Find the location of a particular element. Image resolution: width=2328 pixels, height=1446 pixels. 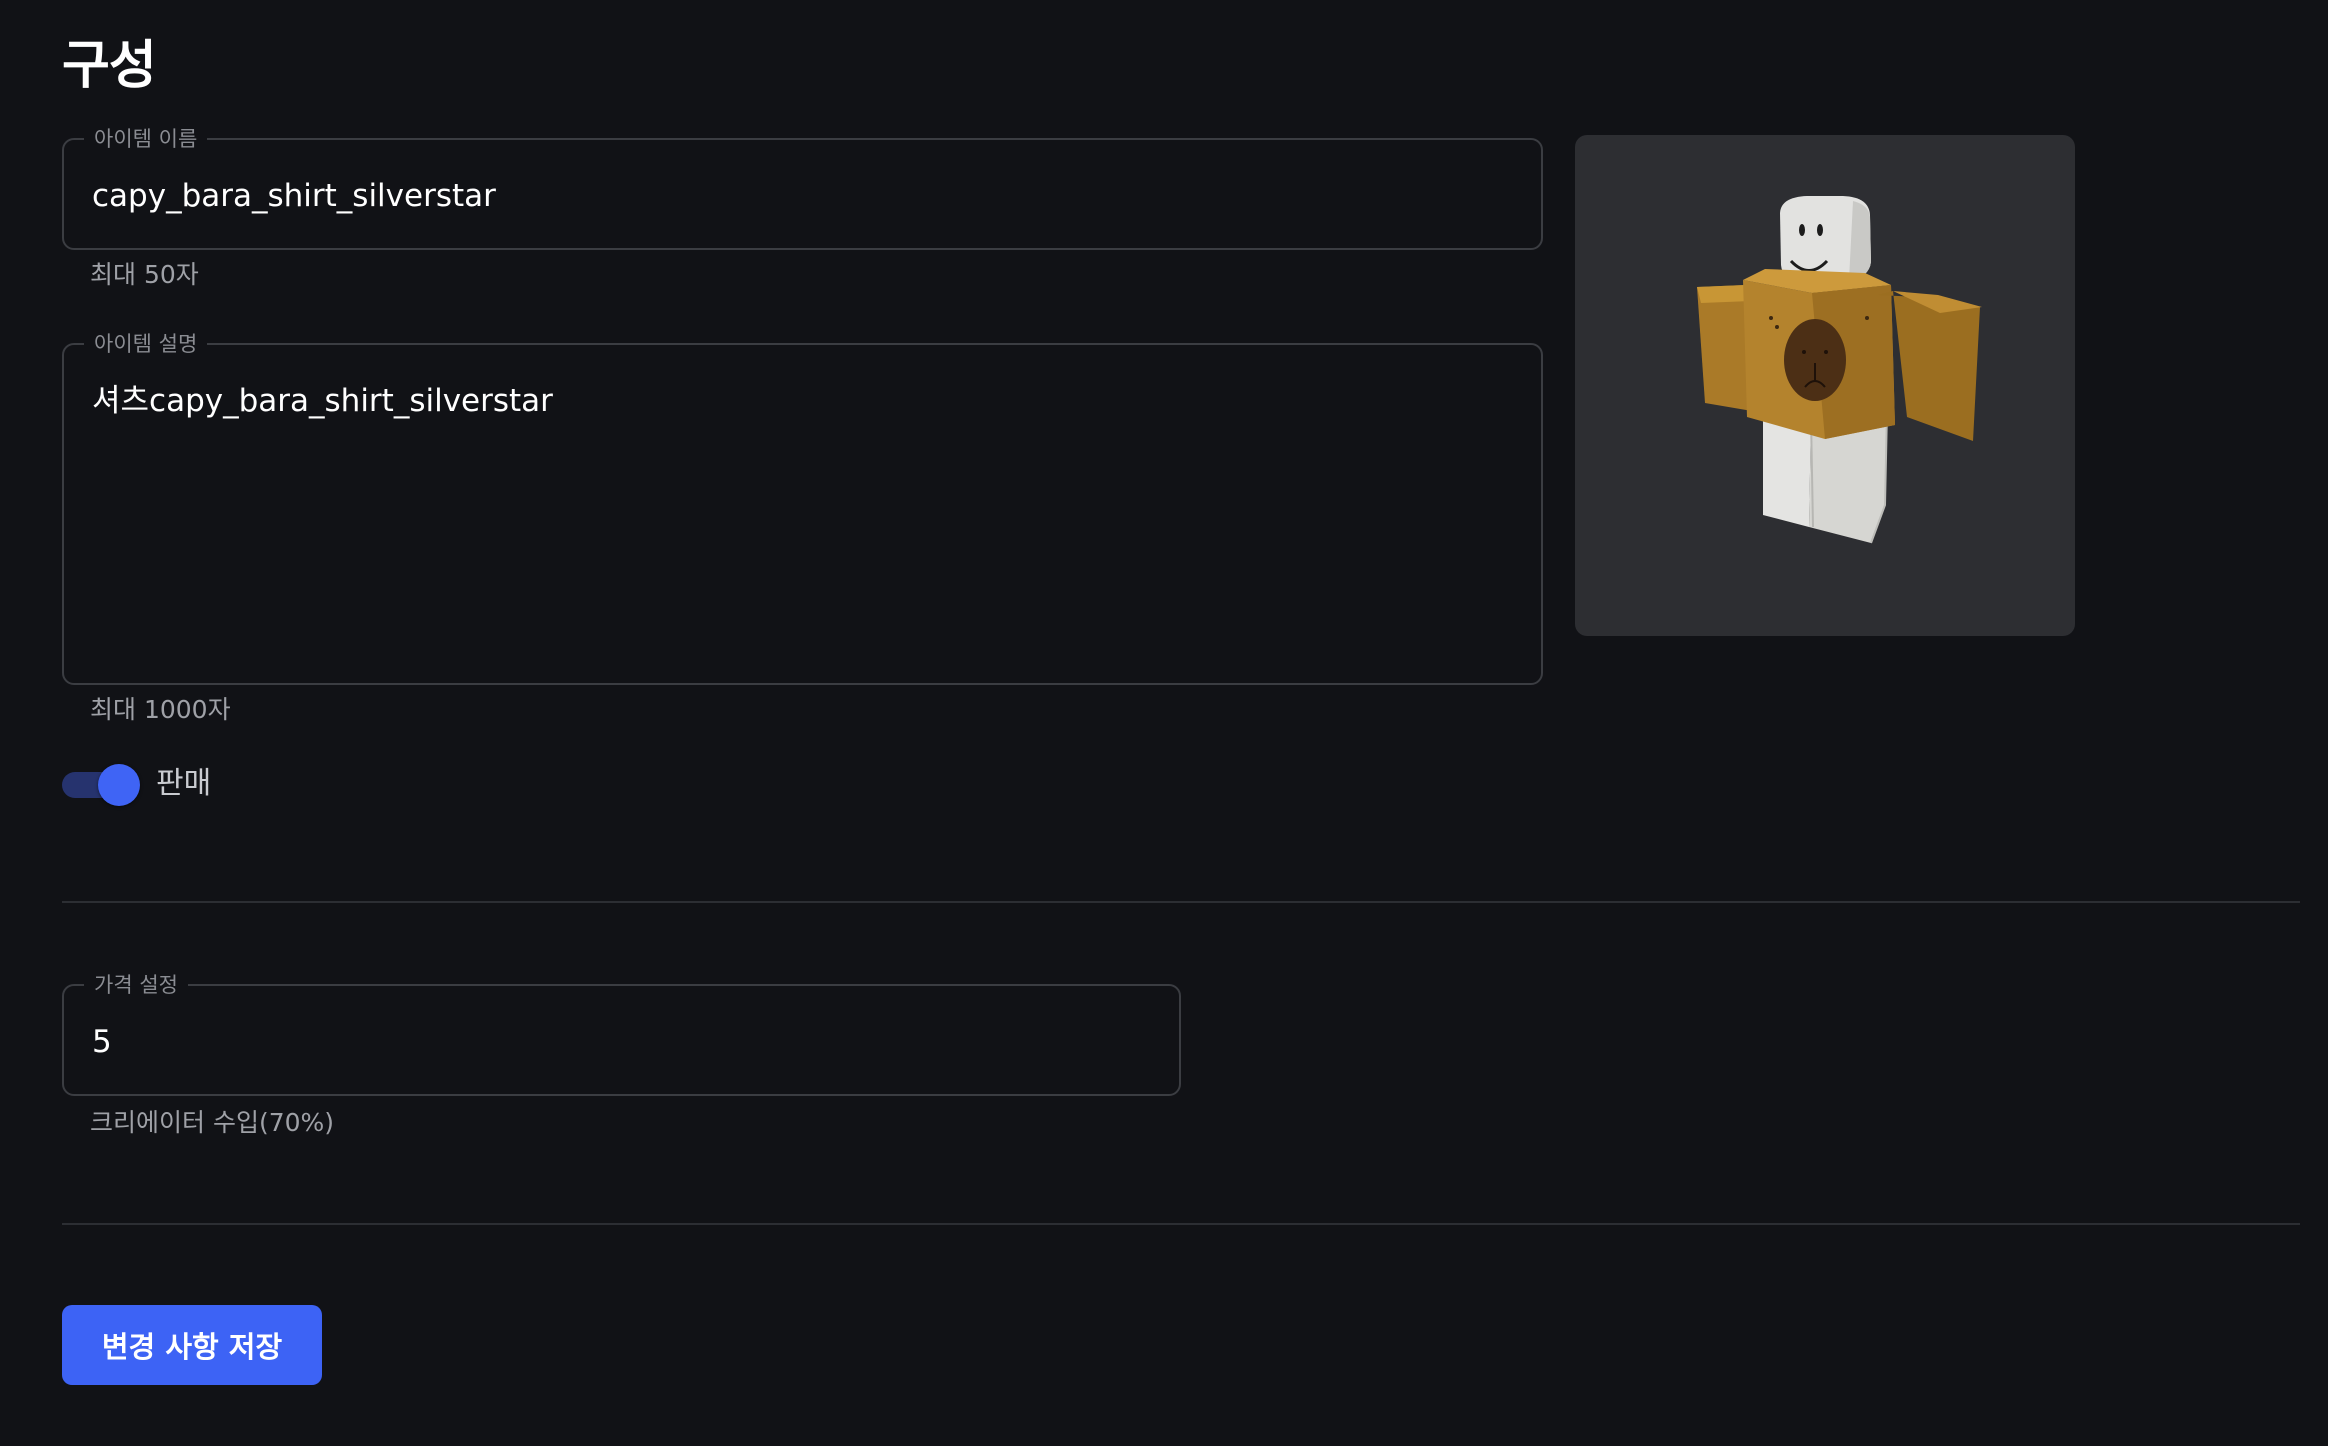

item-name-helper: 최대 50자 is located at coordinates (144, 274).